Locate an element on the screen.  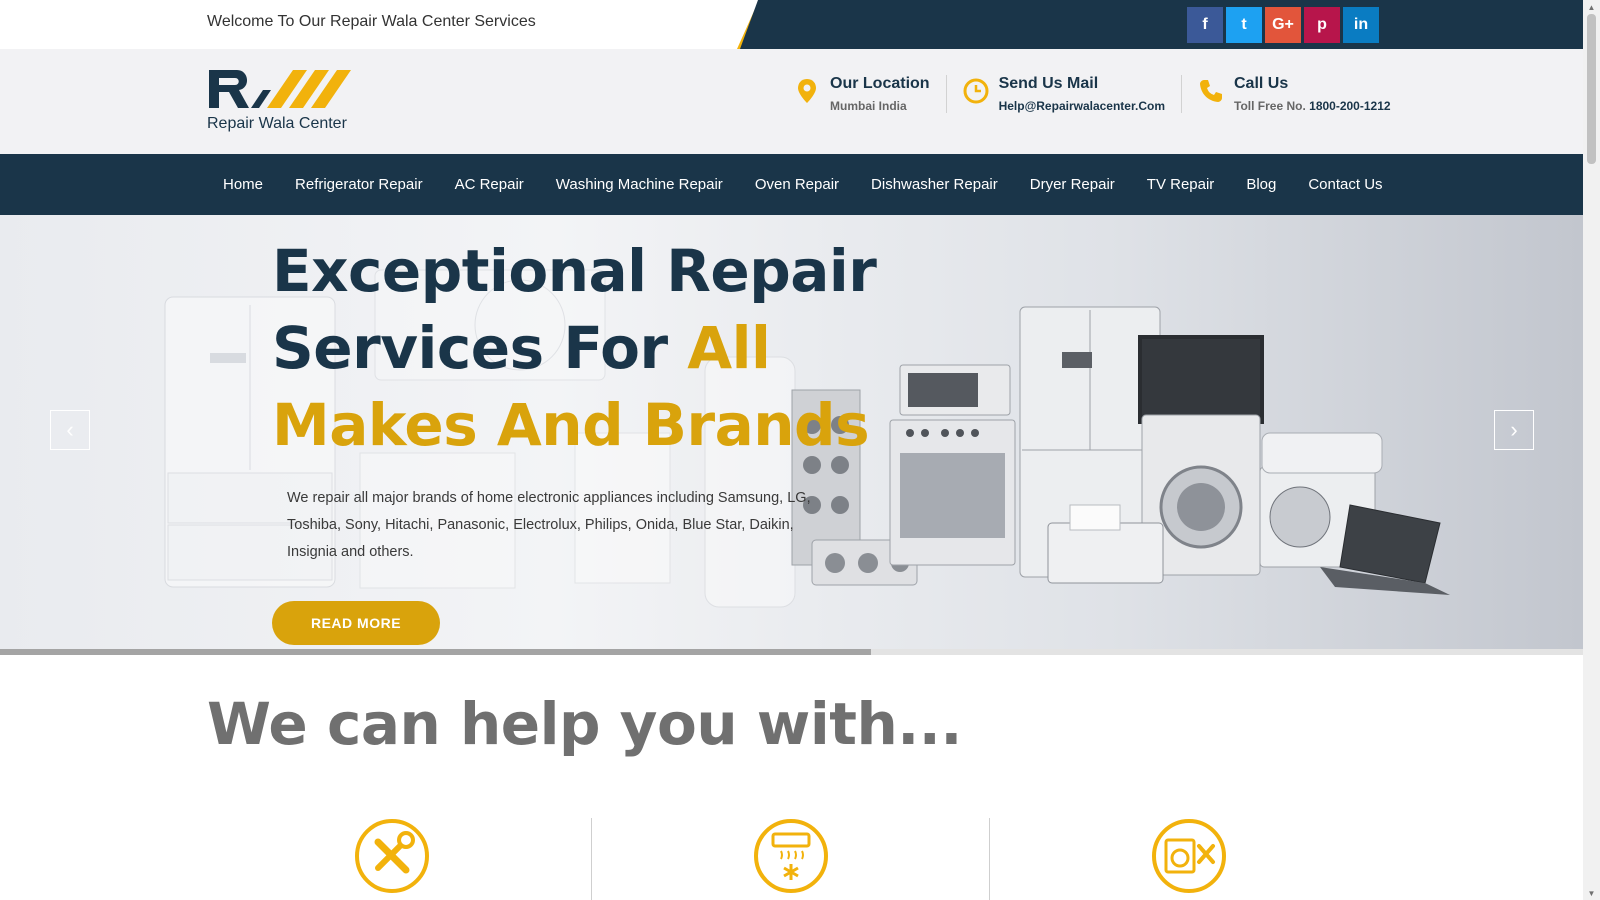
call-info: Call Us Toll Free No. 1800-200-1212 is located at coordinates (1294, 94).